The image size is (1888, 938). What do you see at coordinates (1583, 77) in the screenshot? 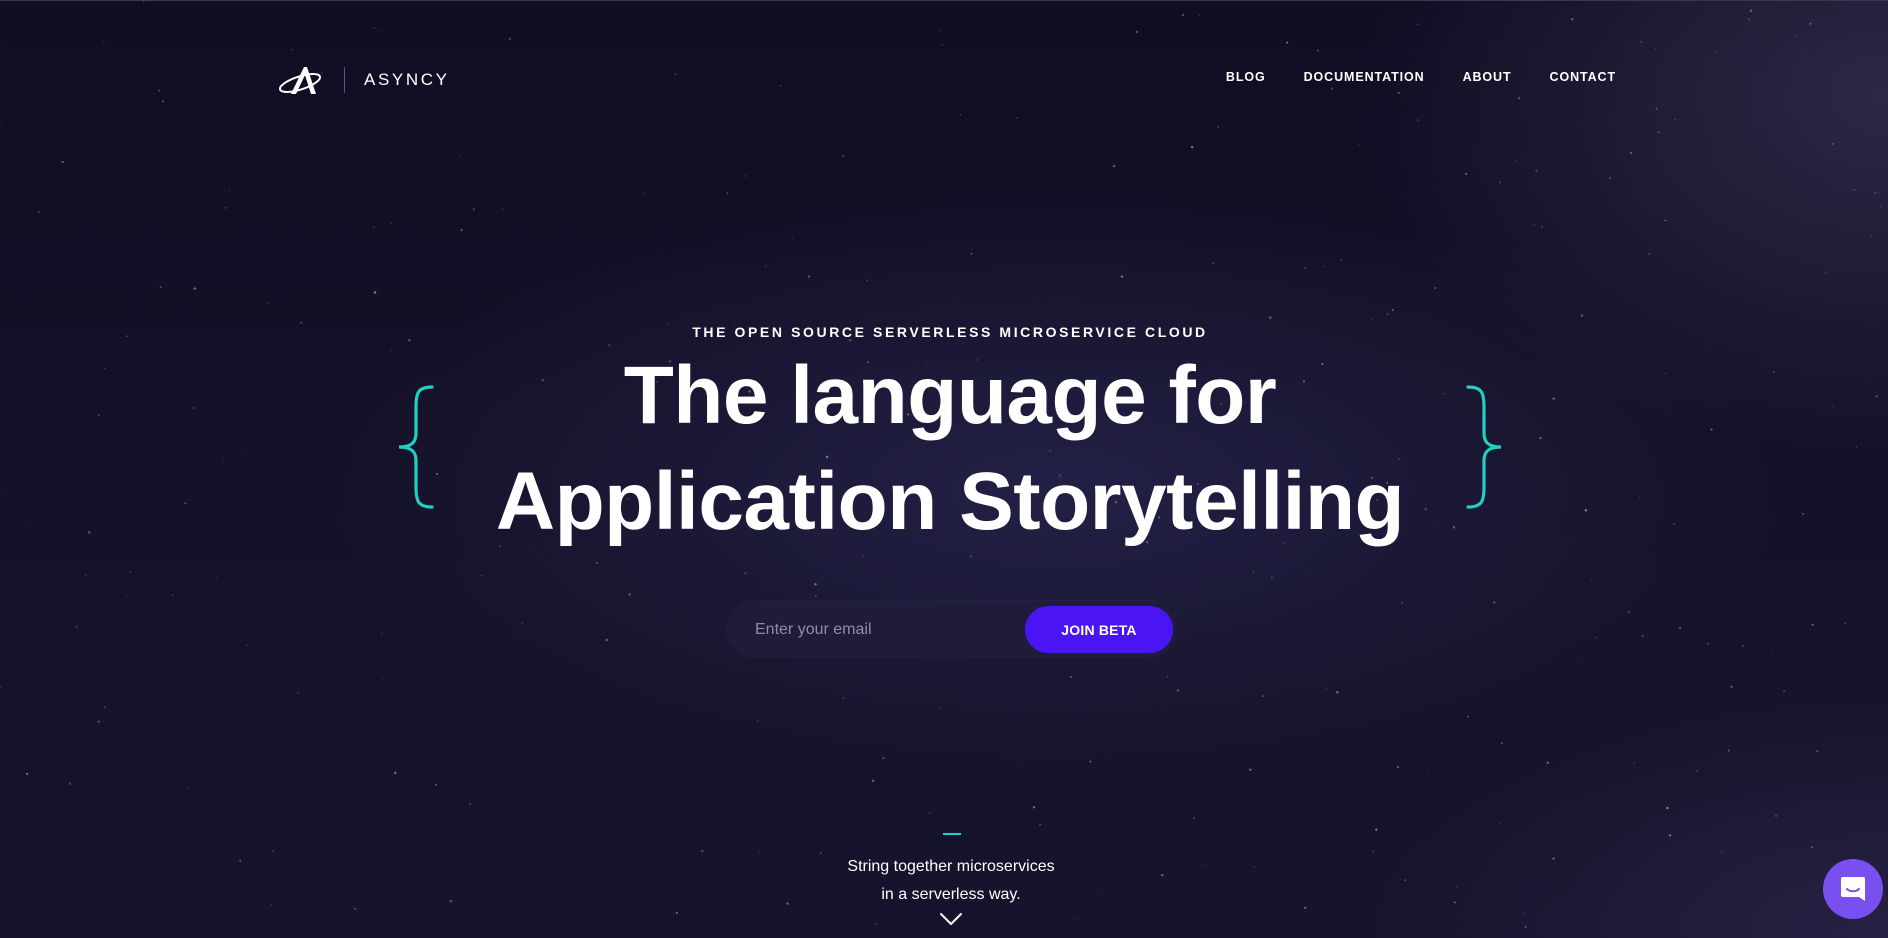
I see `nav-contact: CONTACT` at bounding box center [1583, 77].